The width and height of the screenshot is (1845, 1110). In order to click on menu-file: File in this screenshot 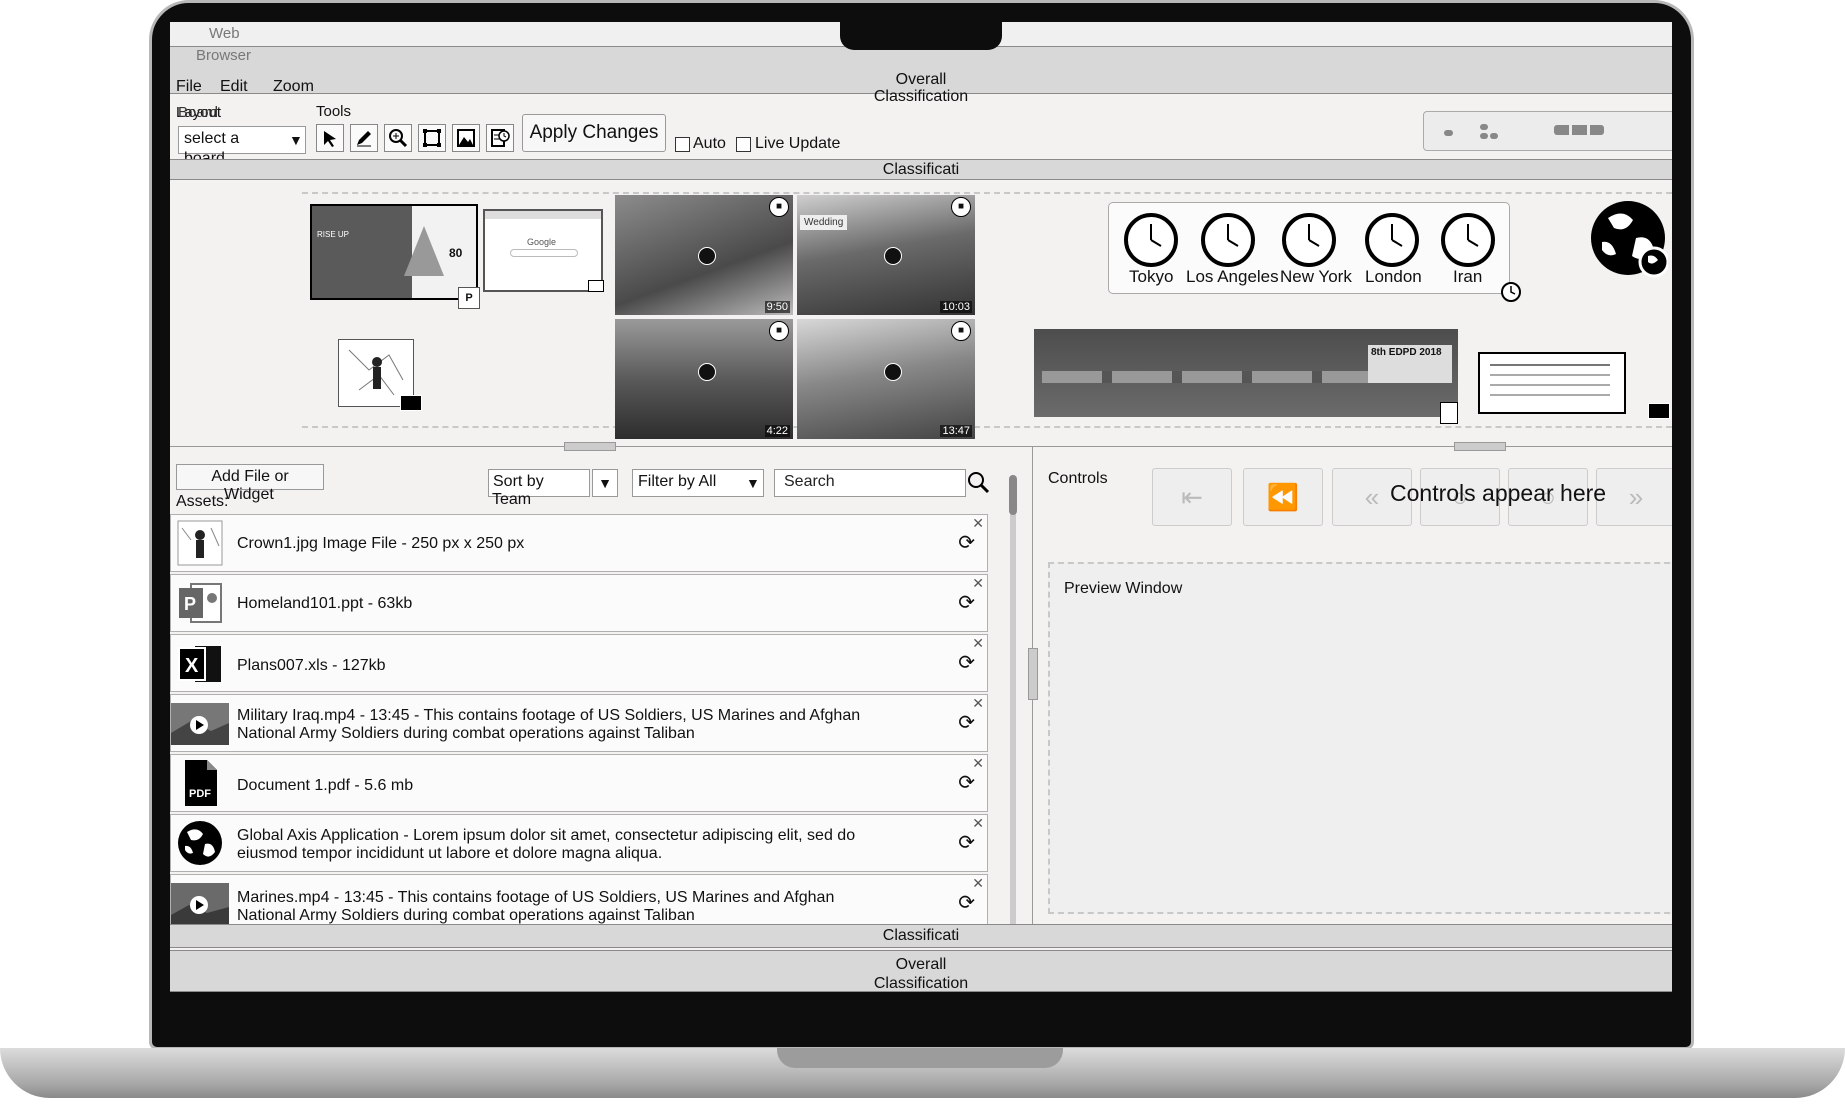, I will do `click(189, 87)`.